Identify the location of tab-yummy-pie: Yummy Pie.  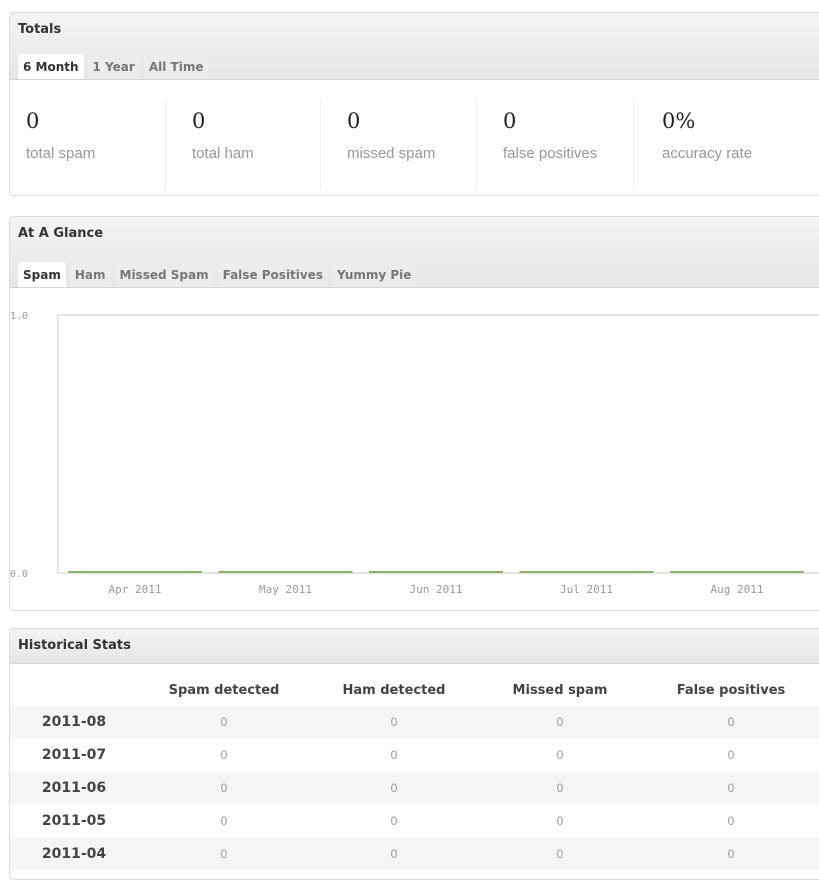
(374, 274).